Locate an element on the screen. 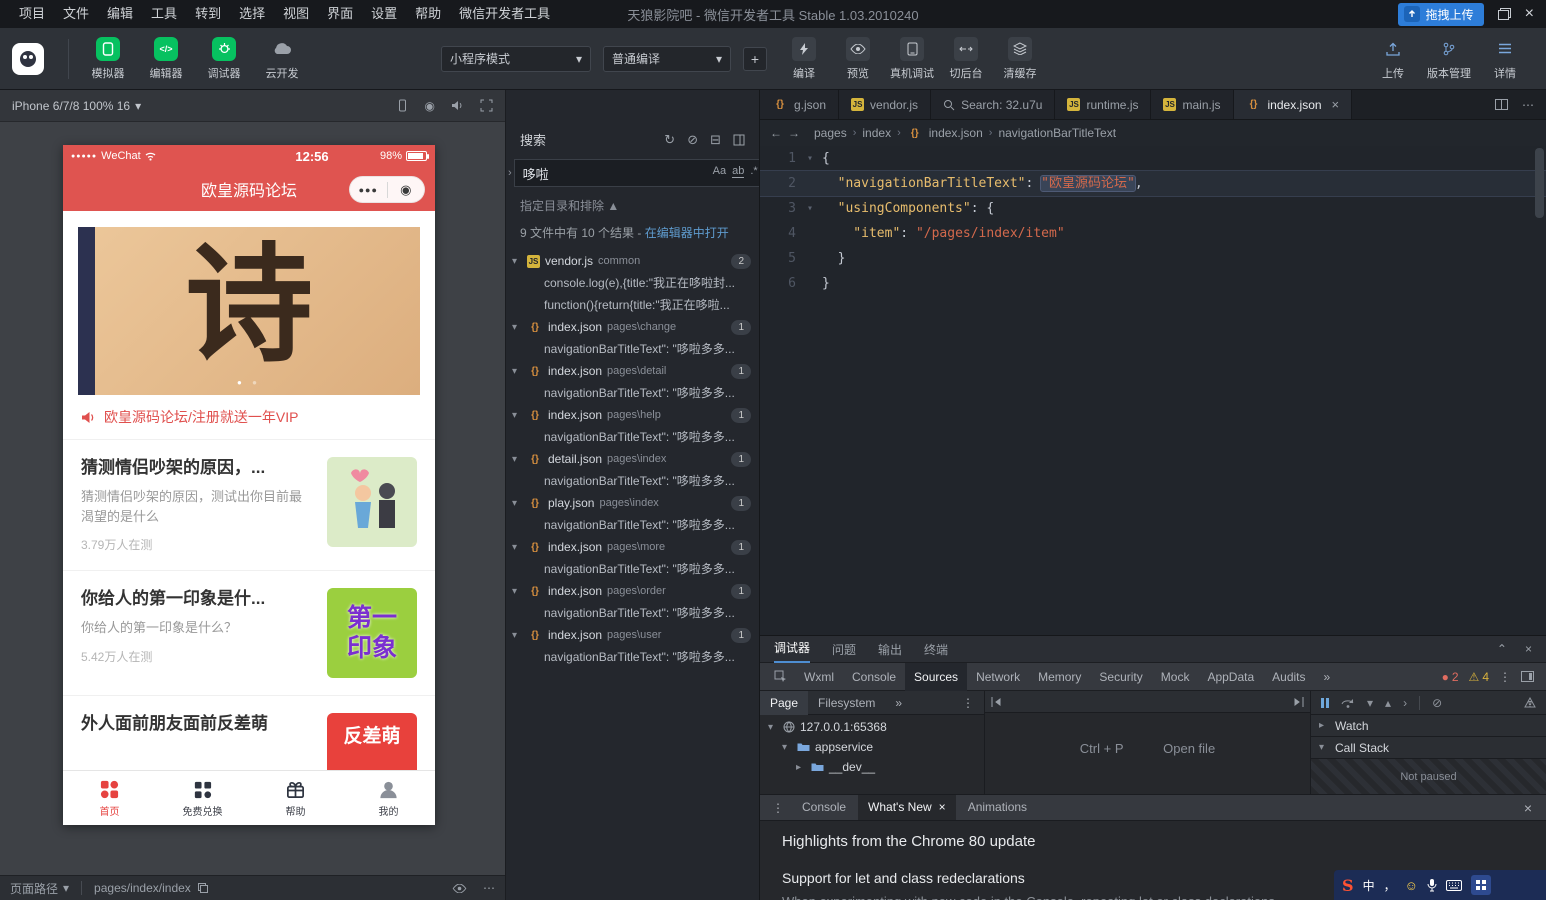 Image resolution: width=1546 pixels, height=900 pixels. record-icon: ◉ is located at coordinates (430, 106).